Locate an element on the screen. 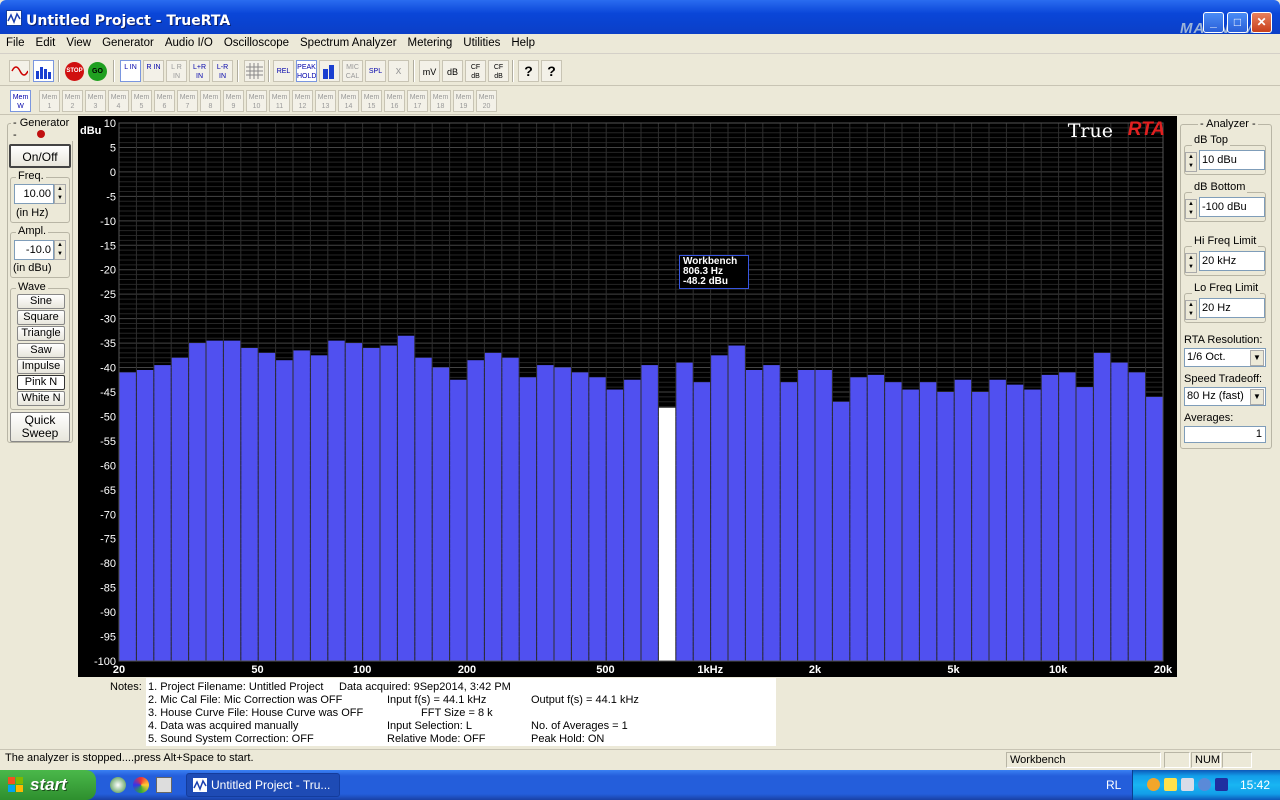  sine-button: Sine is located at coordinates (41, 301).